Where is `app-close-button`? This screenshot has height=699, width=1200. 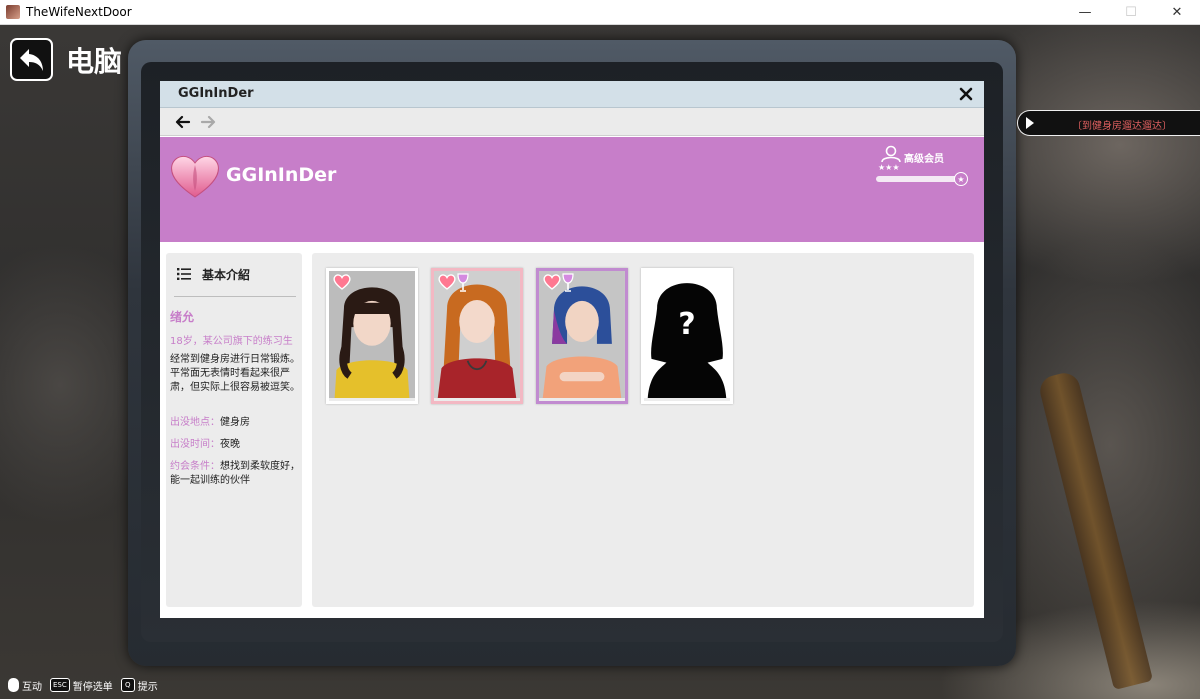
app-close-button is located at coordinates (966, 94).